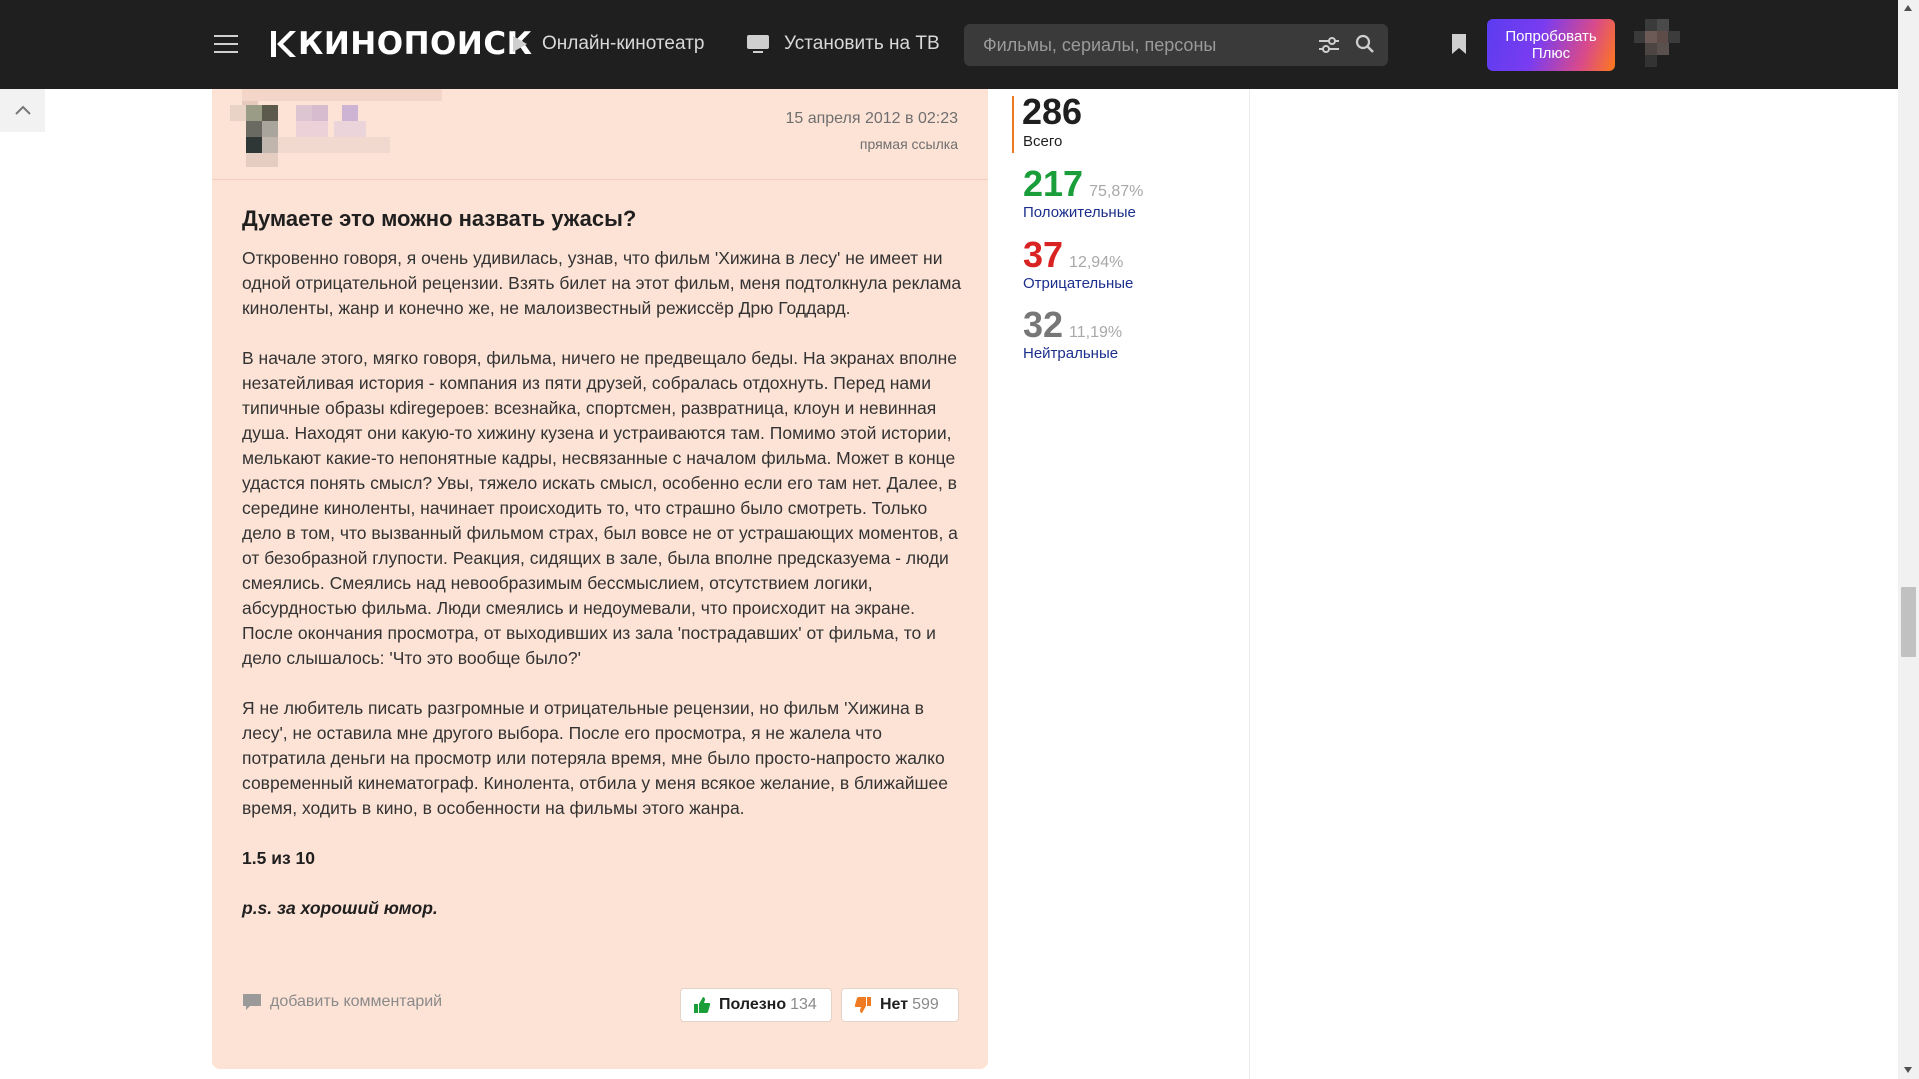 The width and height of the screenshot is (1919, 1079). What do you see at coordinates (283, 44) in the screenshot?
I see `logo-mark-icon` at bounding box center [283, 44].